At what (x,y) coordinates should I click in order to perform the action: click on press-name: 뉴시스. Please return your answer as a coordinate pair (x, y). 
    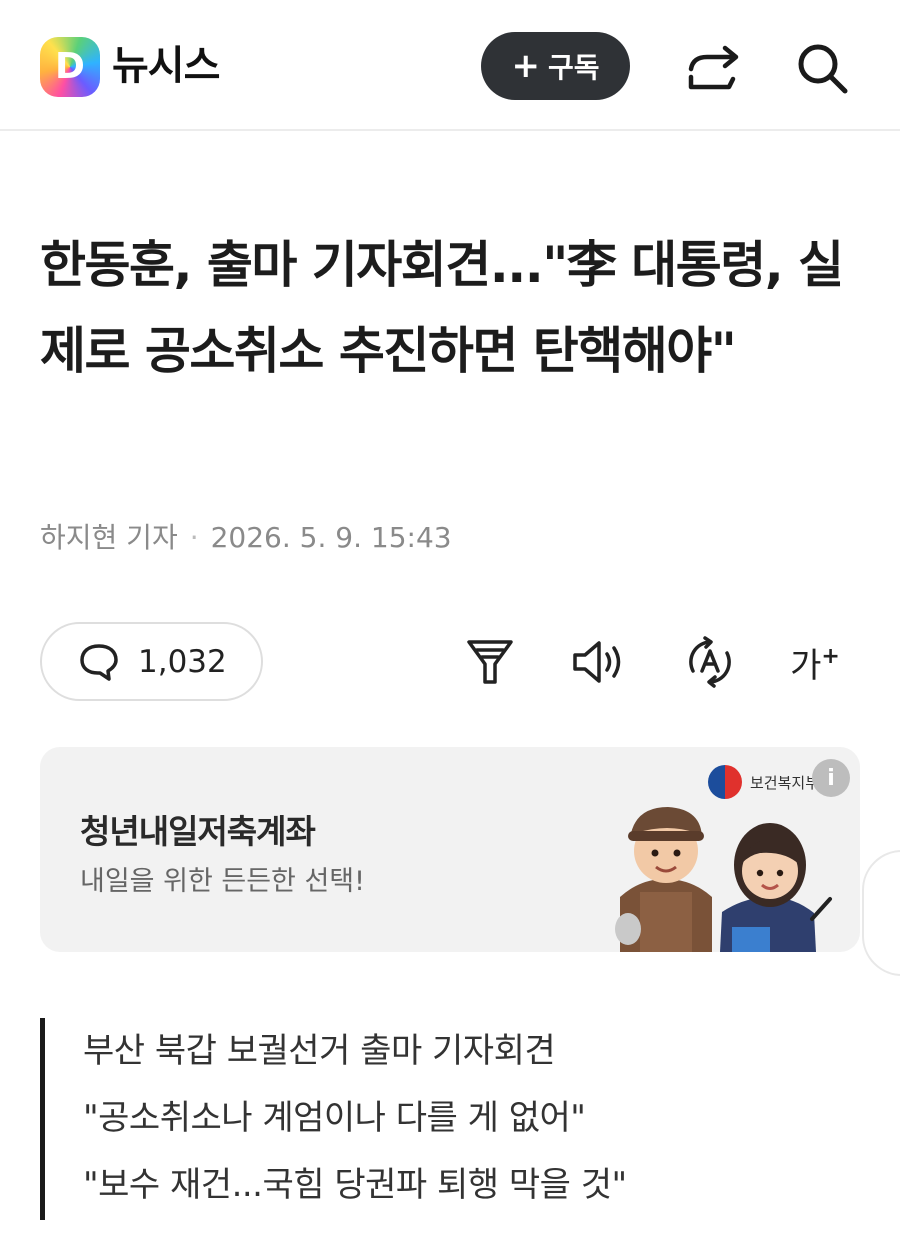
    Looking at the image, I should click on (166, 66).